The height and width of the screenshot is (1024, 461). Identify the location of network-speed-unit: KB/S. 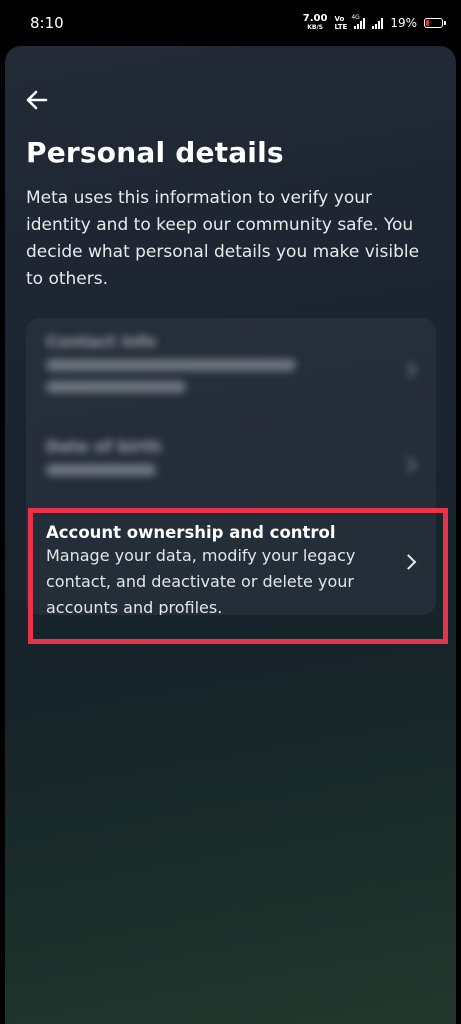
(315, 27).